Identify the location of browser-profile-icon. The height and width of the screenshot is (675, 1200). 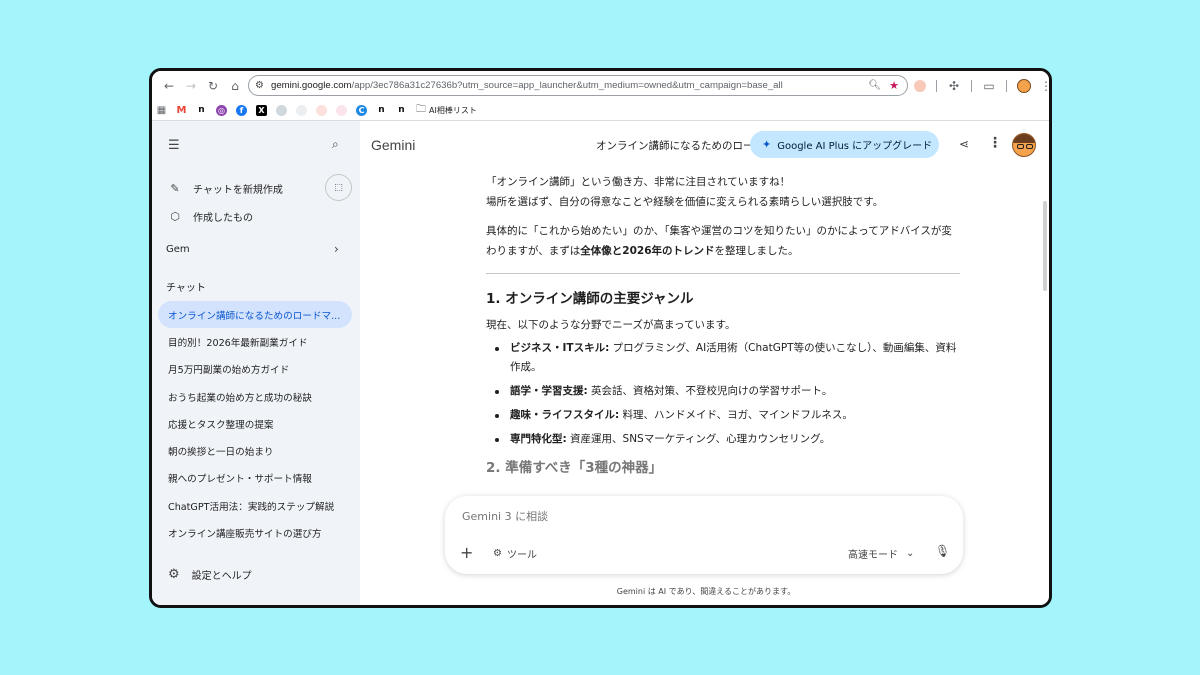
(1024, 85).